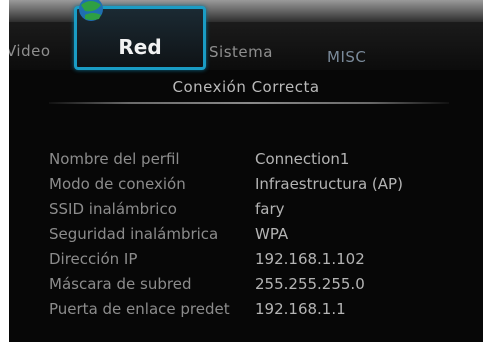  I want to click on detail-value: Infraestructura (AP), so click(329, 184).